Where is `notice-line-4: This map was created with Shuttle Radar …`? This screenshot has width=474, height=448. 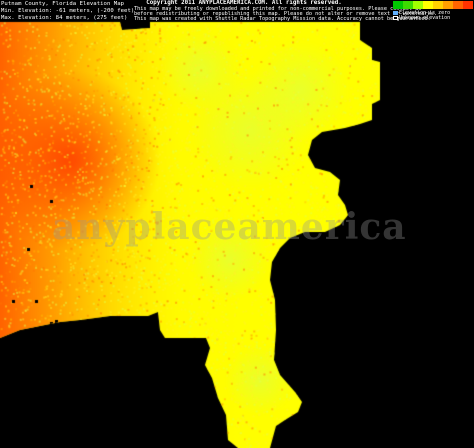 notice-line-4: This map was created with Shuttle Radar … is located at coordinates (282, 19).